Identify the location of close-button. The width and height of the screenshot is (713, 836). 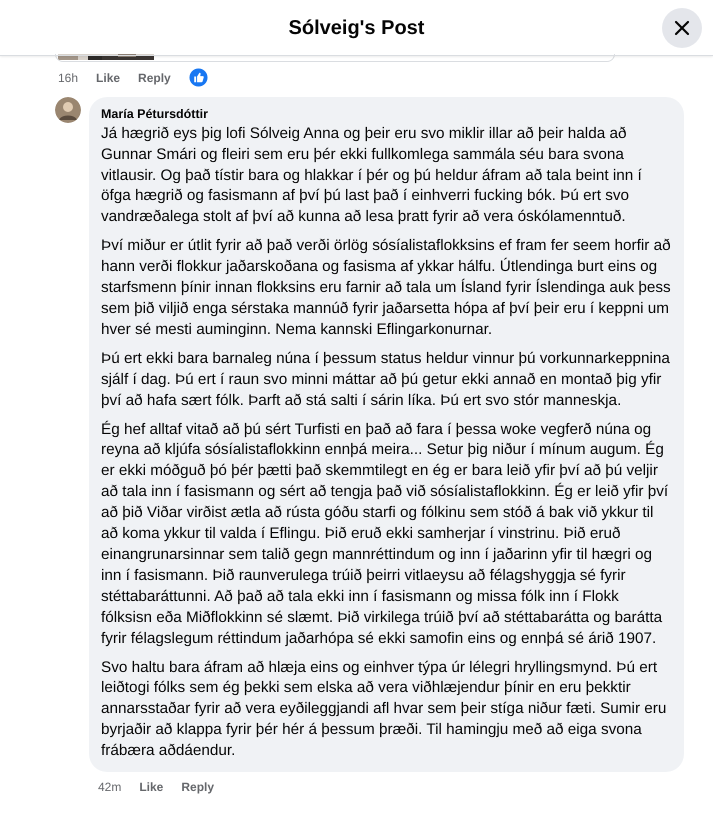
(682, 28).